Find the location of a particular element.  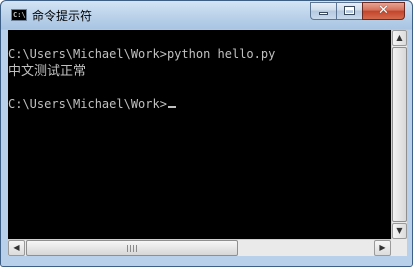

caption-buttons: ✕ is located at coordinates (357, 11).